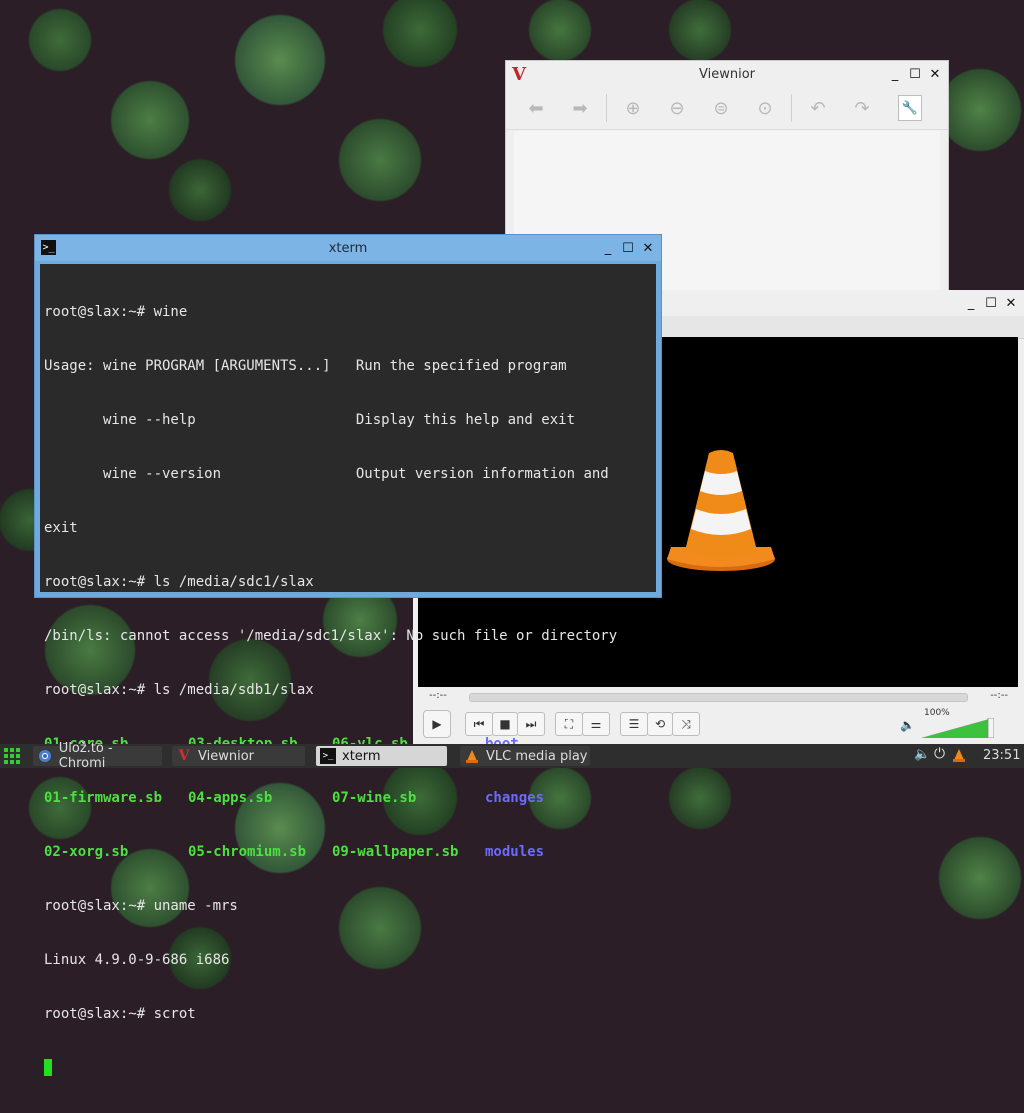  I want to click on xterm-title: xterm, so click(348, 248).